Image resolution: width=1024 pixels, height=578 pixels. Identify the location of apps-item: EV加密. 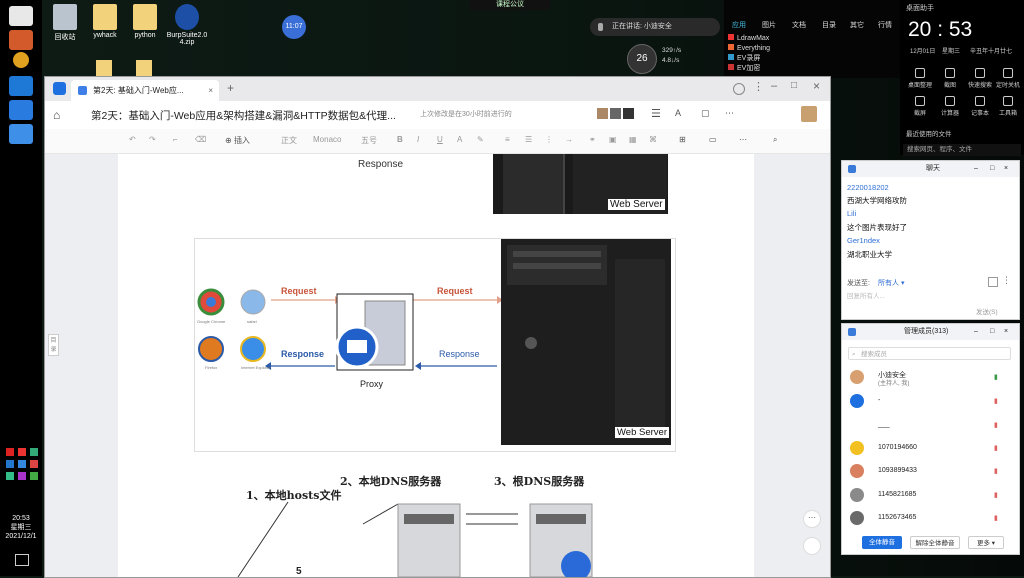
(749, 69).